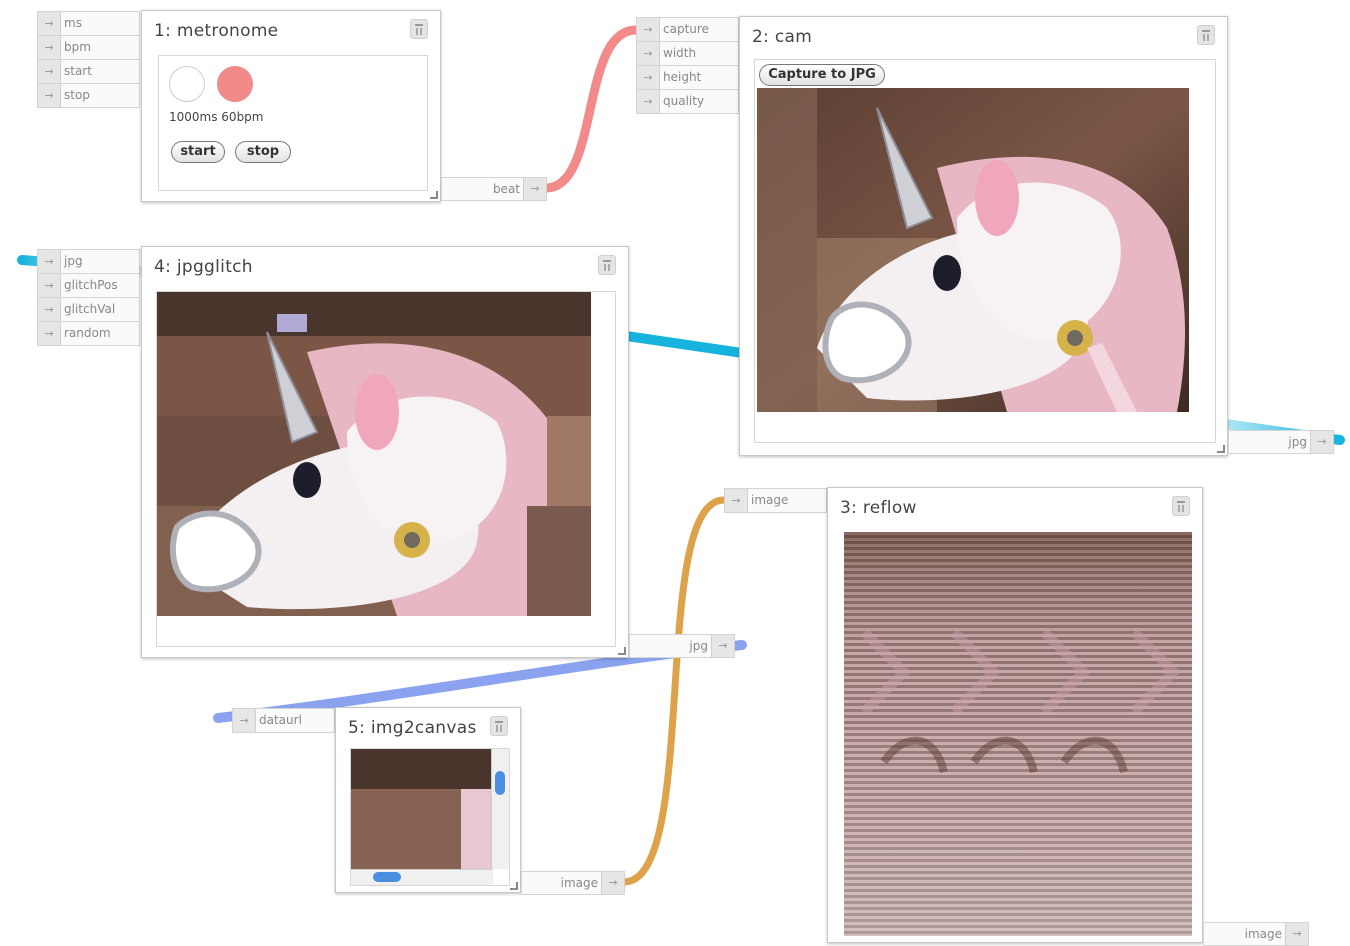  I want to click on inport-start: → start, so click(88, 71).